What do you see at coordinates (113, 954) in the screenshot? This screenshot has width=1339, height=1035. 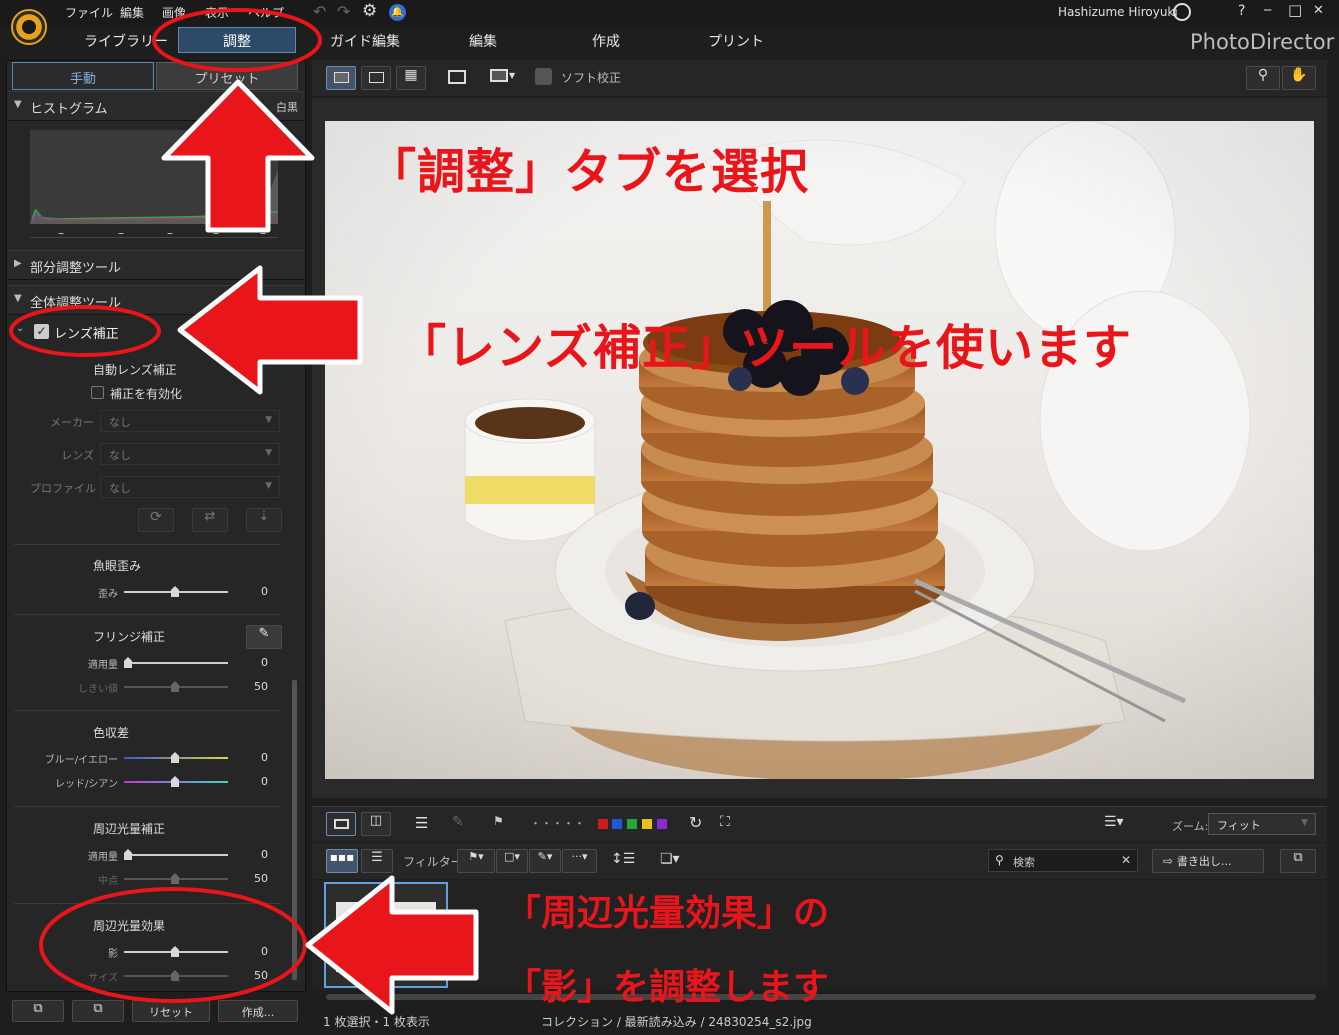 I see `vignette-shadow-label: 影` at bounding box center [113, 954].